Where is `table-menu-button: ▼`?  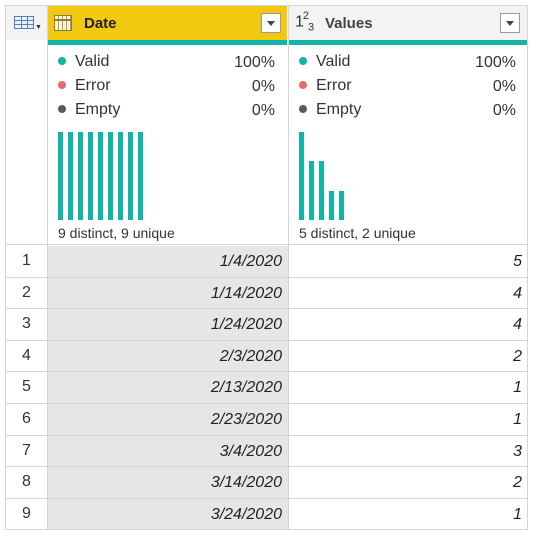
table-menu-button: ▼ is located at coordinates (26, 23).